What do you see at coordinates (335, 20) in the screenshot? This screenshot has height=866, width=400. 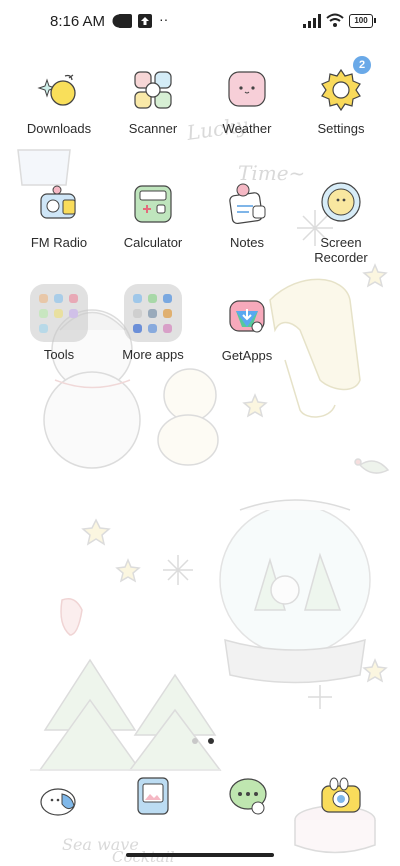 I see `wifi-icon` at bounding box center [335, 20].